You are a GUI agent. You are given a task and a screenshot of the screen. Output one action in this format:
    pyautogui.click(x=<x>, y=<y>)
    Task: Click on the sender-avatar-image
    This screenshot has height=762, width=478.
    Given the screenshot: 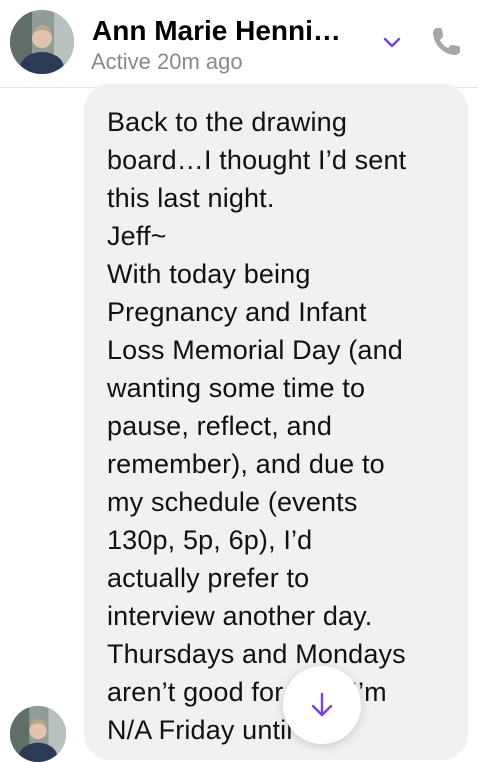 What is the action you would take?
    pyautogui.click(x=38, y=734)
    